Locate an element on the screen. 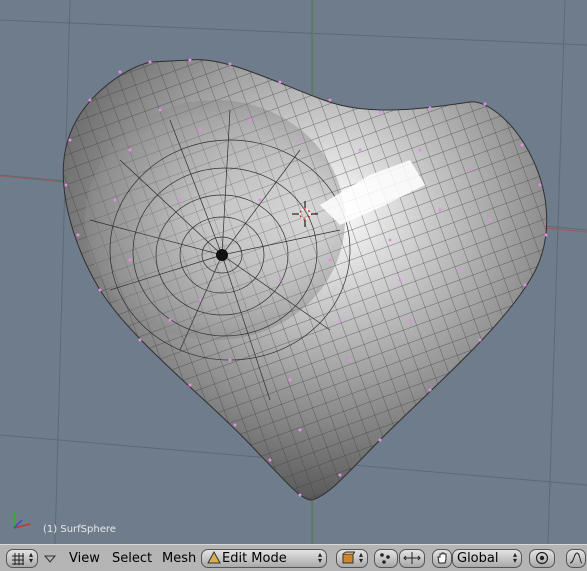 This screenshot has height=571, width=587. proportional-options-button is located at coordinates (576, 558).